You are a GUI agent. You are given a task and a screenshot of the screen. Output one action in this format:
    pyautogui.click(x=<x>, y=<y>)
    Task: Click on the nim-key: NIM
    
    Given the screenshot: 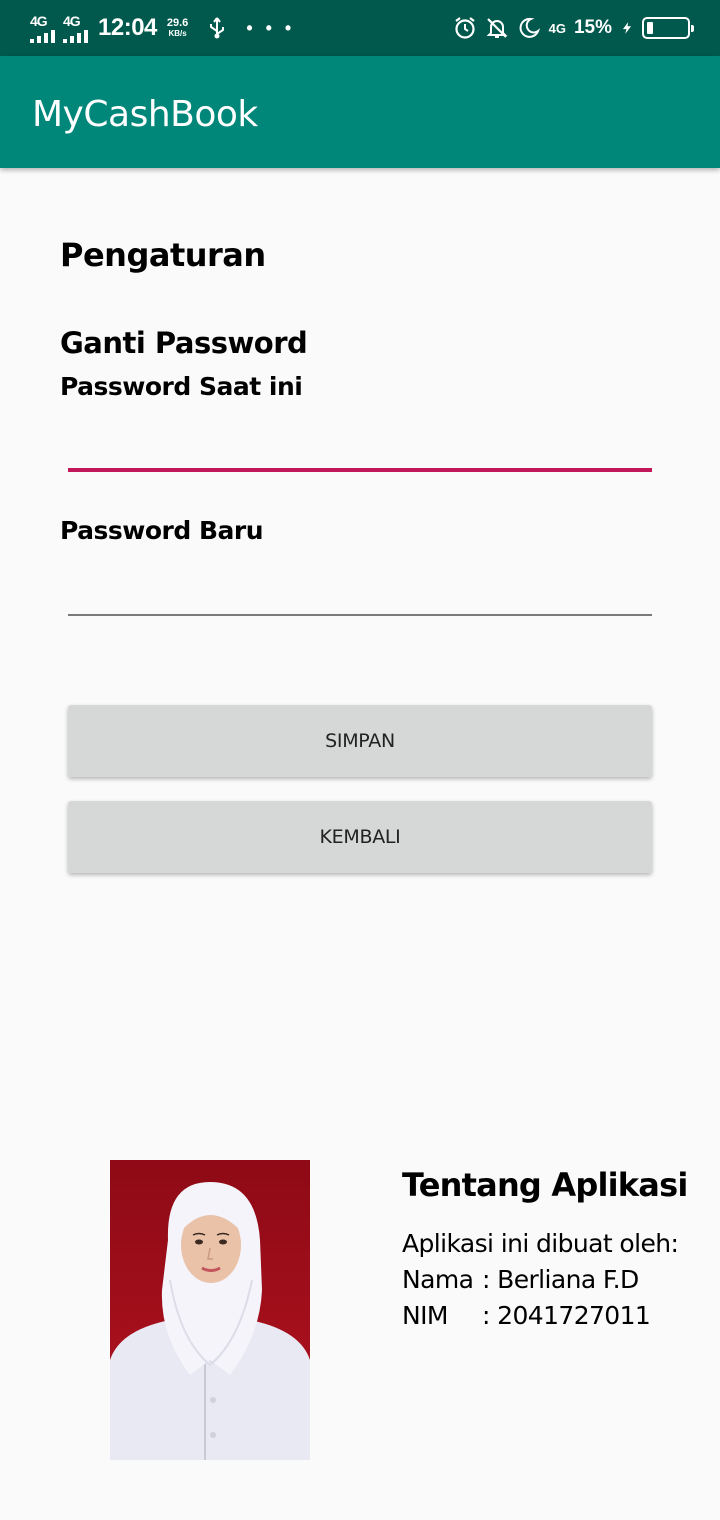 What is the action you would take?
    pyautogui.click(x=425, y=1315)
    